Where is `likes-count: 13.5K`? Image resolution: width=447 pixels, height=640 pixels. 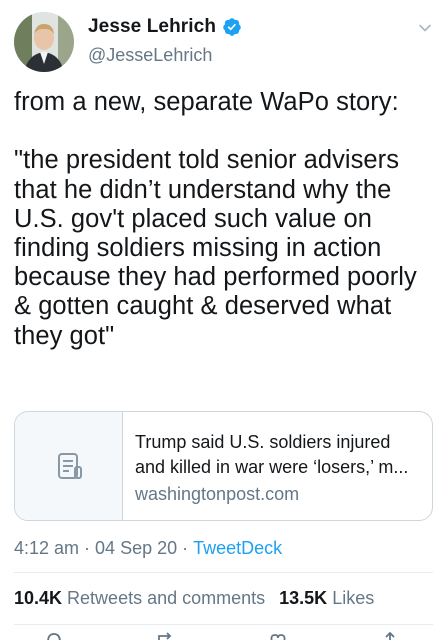 likes-count: 13.5K is located at coordinates (303, 598).